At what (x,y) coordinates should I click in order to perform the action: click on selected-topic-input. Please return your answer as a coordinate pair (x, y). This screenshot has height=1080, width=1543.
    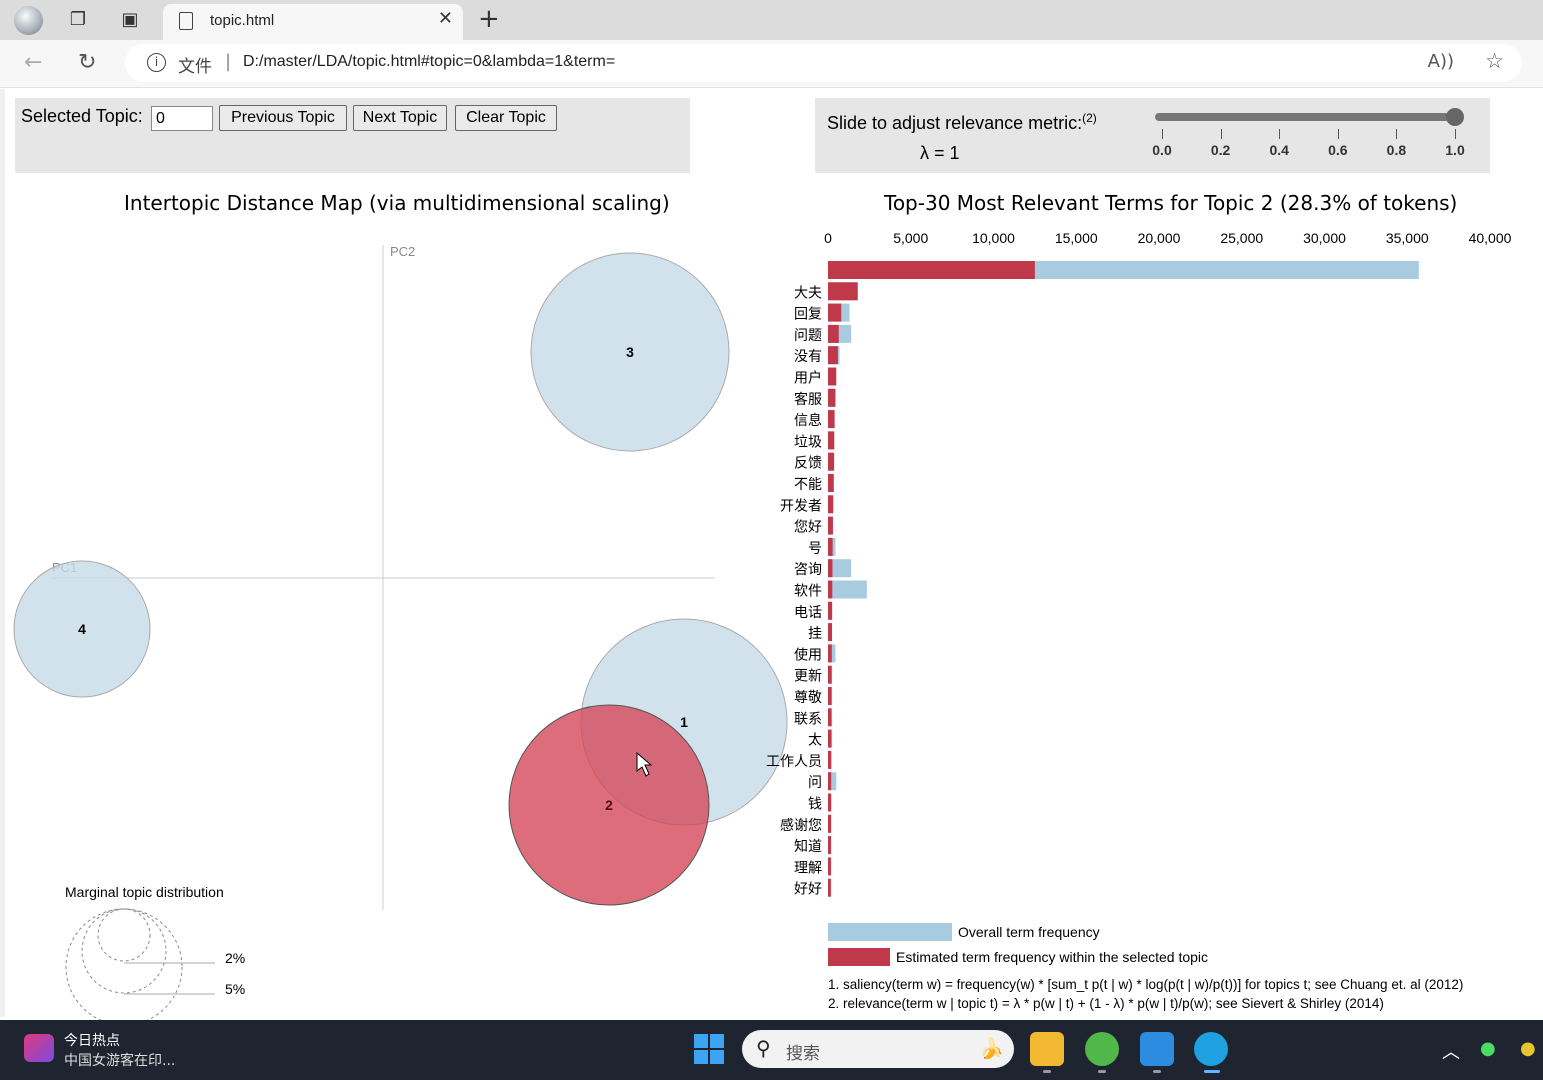
    Looking at the image, I should click on (182, 118).